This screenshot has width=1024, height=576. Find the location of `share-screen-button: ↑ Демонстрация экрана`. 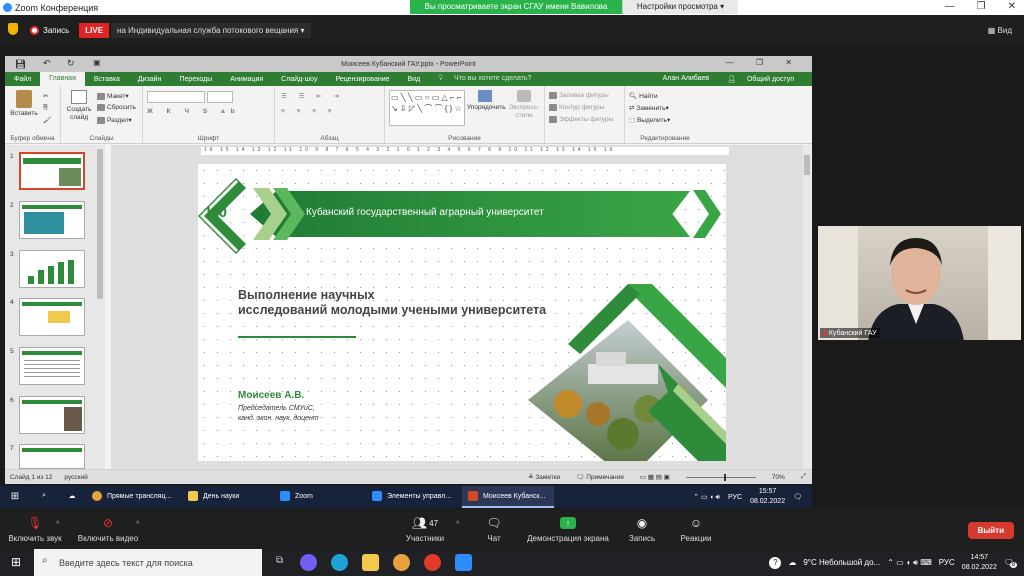

share-screen-button: ↑ Демонстрация экрана is located at coordinates (568, 529).